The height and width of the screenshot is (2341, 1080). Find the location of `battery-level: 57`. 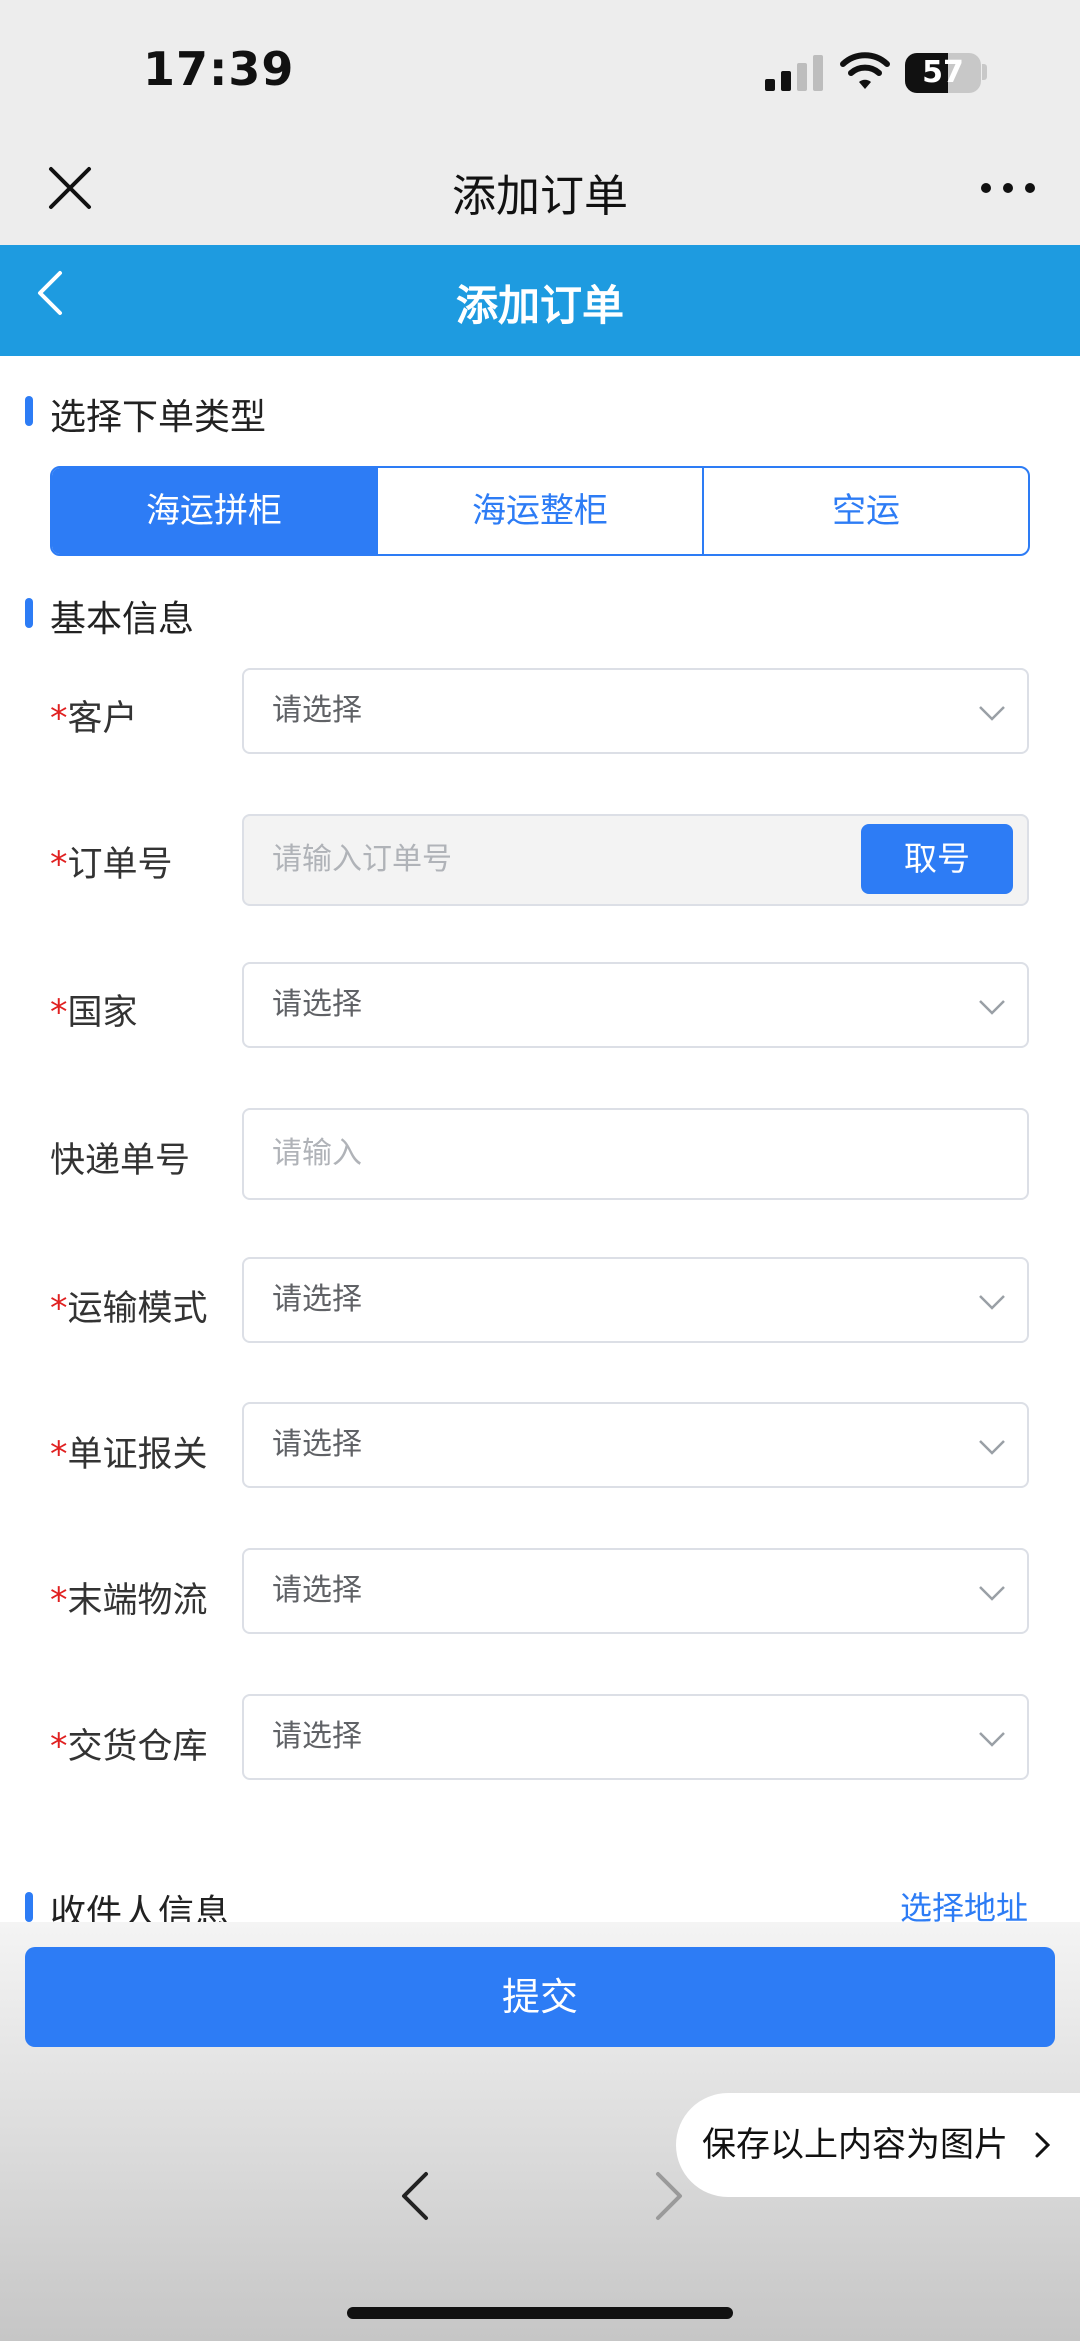

battery-level: 57 is located at coordinates (943, 72).